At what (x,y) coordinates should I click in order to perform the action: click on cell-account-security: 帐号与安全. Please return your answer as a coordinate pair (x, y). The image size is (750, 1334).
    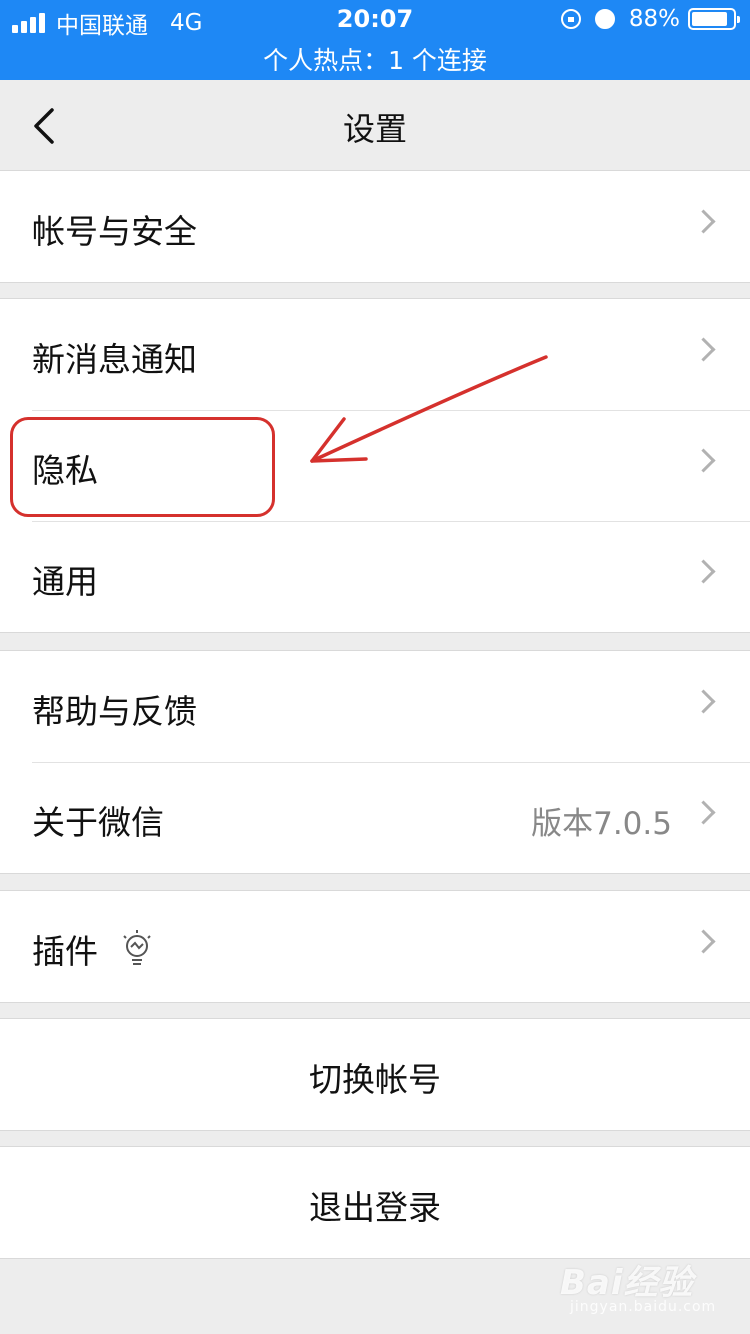
    Looking at the image, I should click on (375, 226).